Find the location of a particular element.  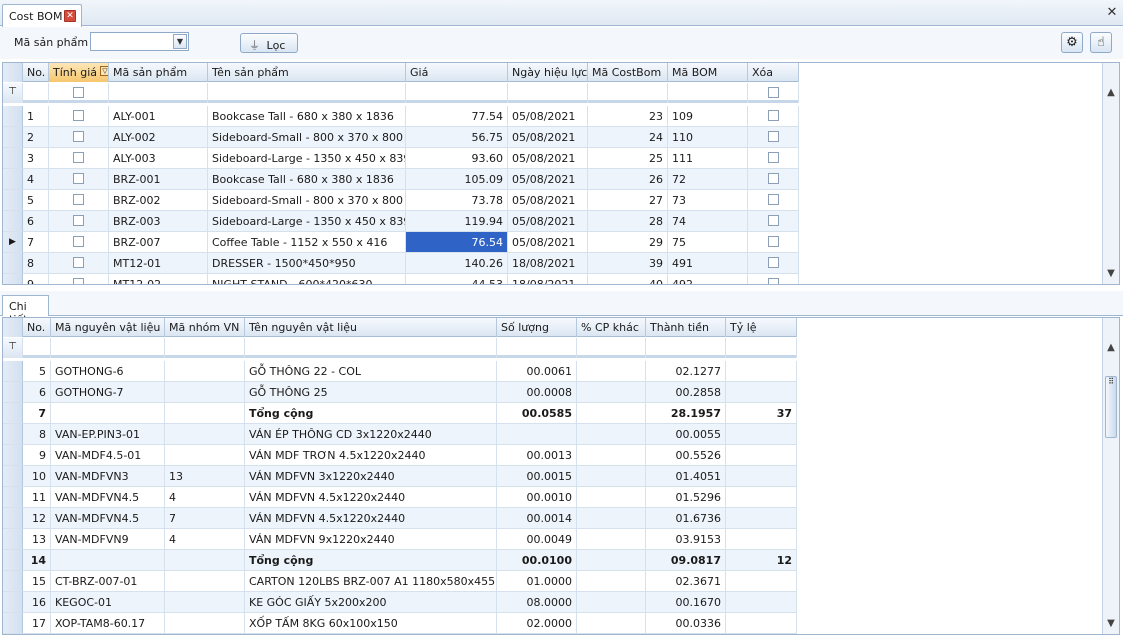

window-close-icon: ✕ is located at coordinates (1112, 13).